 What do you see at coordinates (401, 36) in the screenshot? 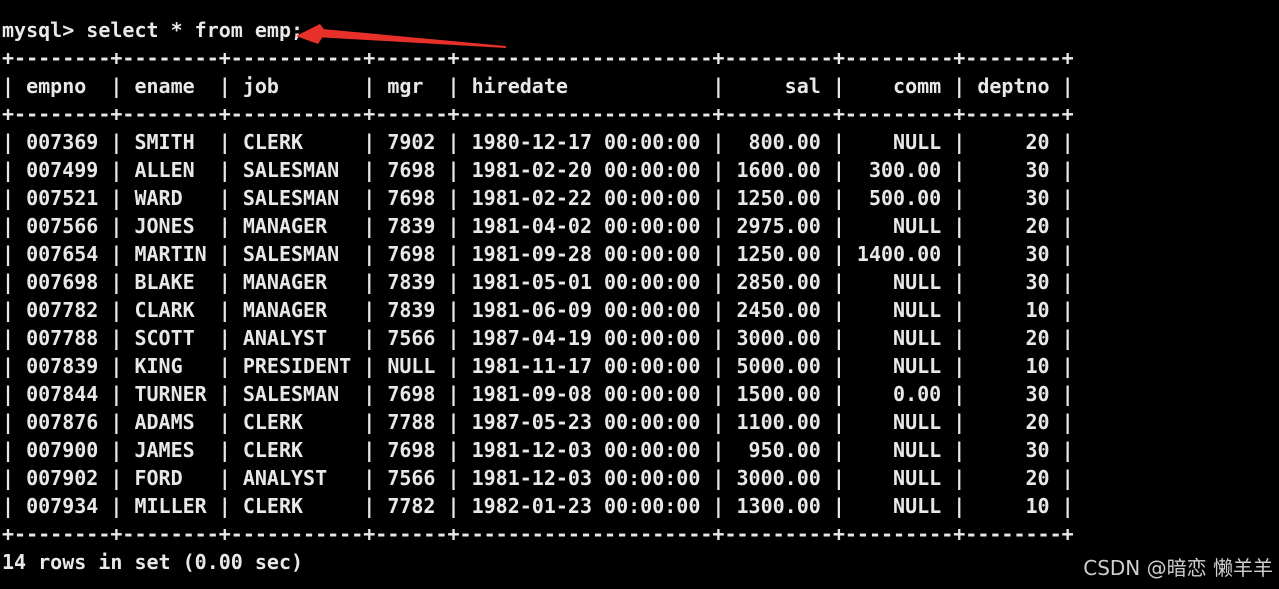
I see `red-arrow-annotation` at bounding box center [401, 36].